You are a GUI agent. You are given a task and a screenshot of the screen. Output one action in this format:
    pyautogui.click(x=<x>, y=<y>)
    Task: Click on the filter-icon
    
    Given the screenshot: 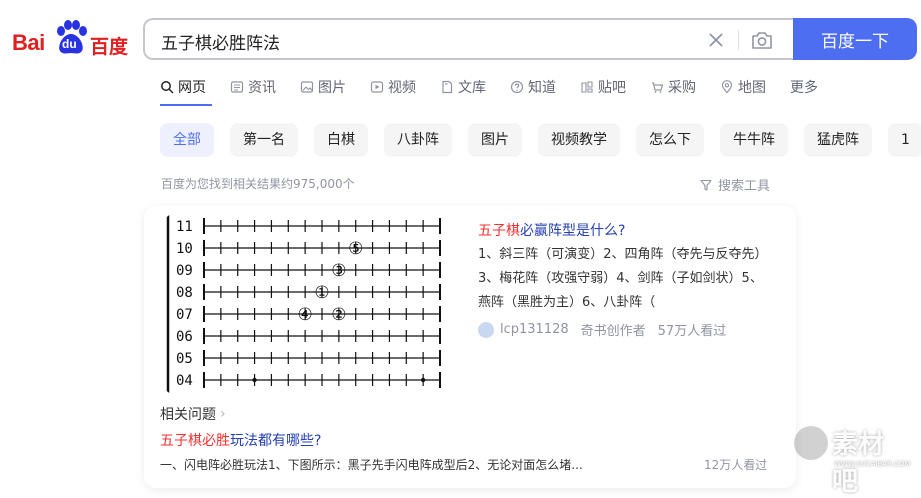 What is the action you would take?
    pyautogui.click(x=706, y=185)
    